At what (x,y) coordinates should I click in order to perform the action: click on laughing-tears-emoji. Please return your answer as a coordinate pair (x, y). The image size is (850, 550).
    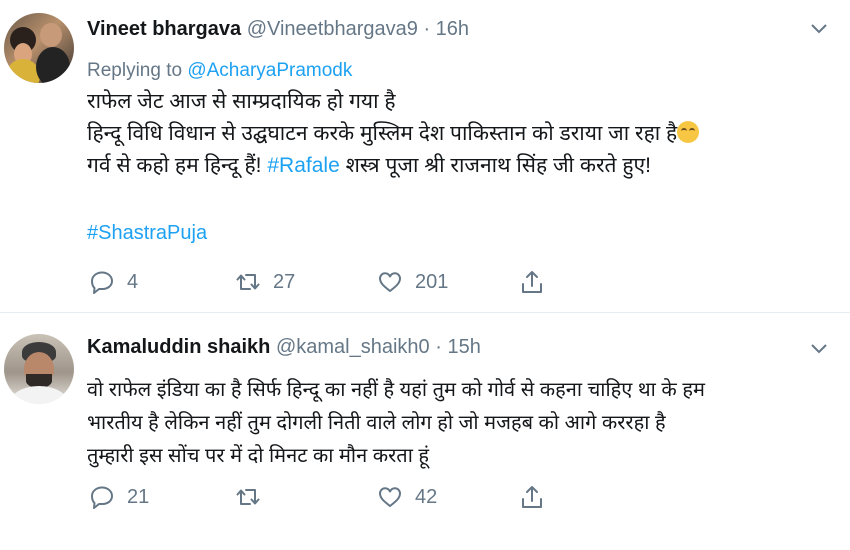
    Looking at the image, I should click on (688, 132).